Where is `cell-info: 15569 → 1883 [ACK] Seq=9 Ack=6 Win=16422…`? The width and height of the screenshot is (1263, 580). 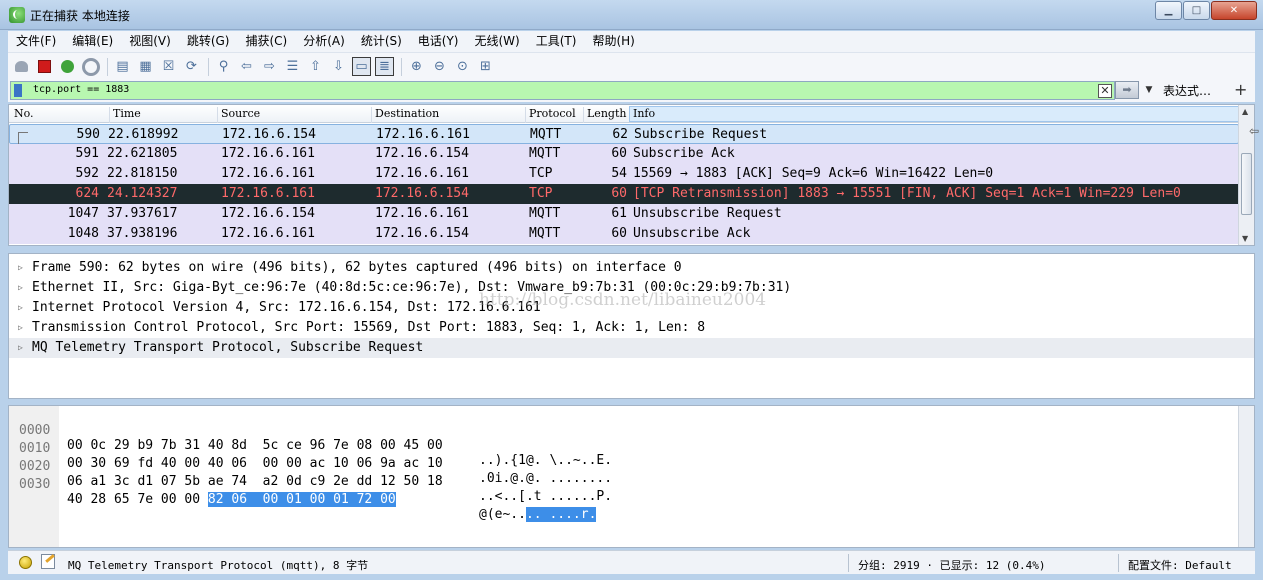 cell-info: 15569 → 1883 [ACK] Seq=9 Ack=6 Win=16422… is located at coordinates (813, 173).